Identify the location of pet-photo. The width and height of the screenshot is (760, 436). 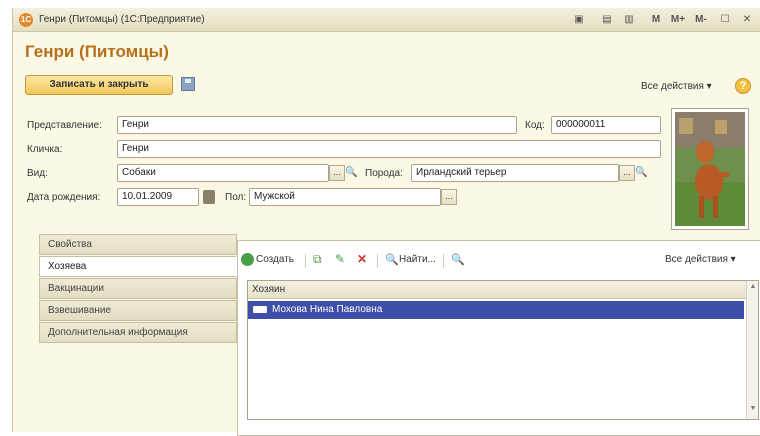
(710, 169).